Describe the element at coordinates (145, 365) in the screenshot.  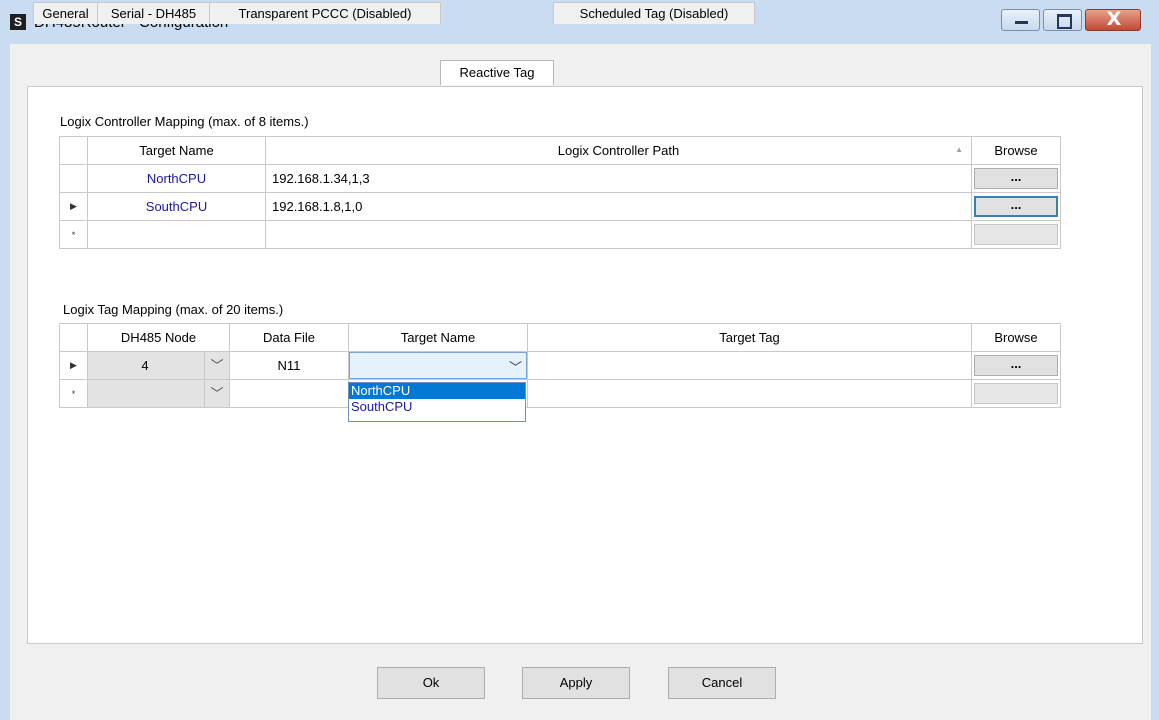
I see `dh485-node-value: 4` at that location.